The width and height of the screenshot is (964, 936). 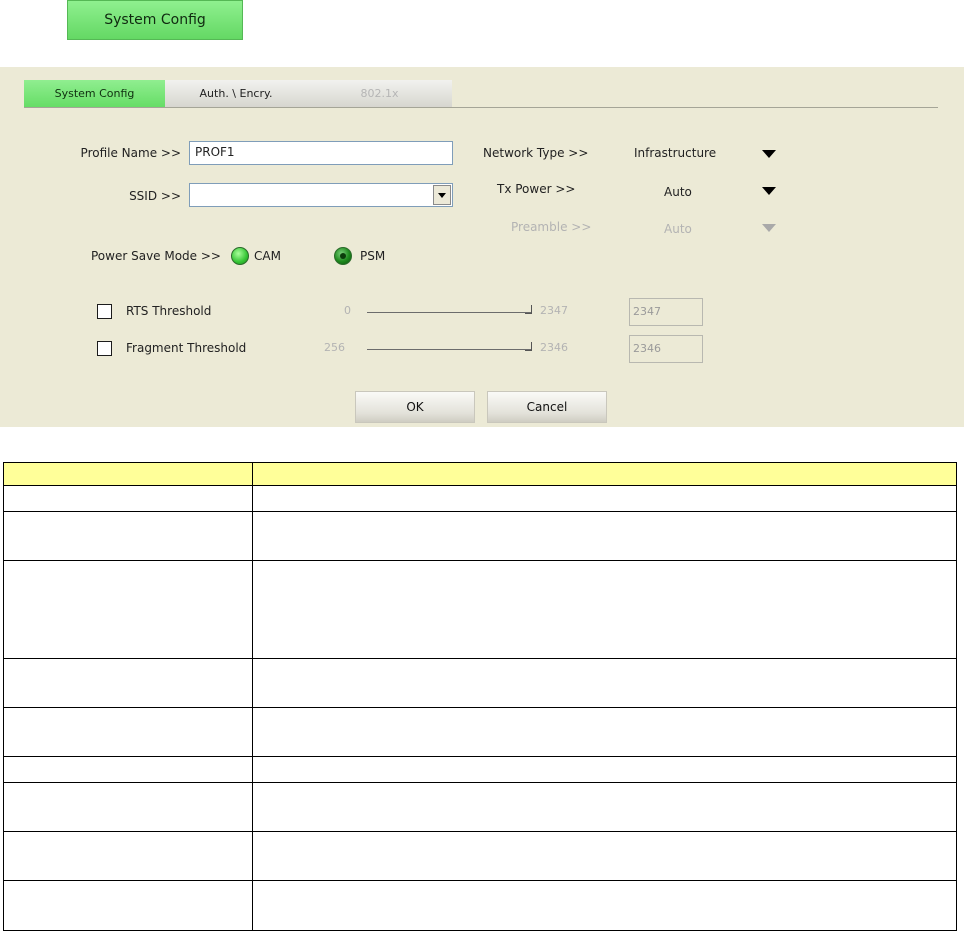 What do you see at coordinates (678, 192) in the screenshot?
I see `tx-power-value: Auto` at bounding box center [678, 192].